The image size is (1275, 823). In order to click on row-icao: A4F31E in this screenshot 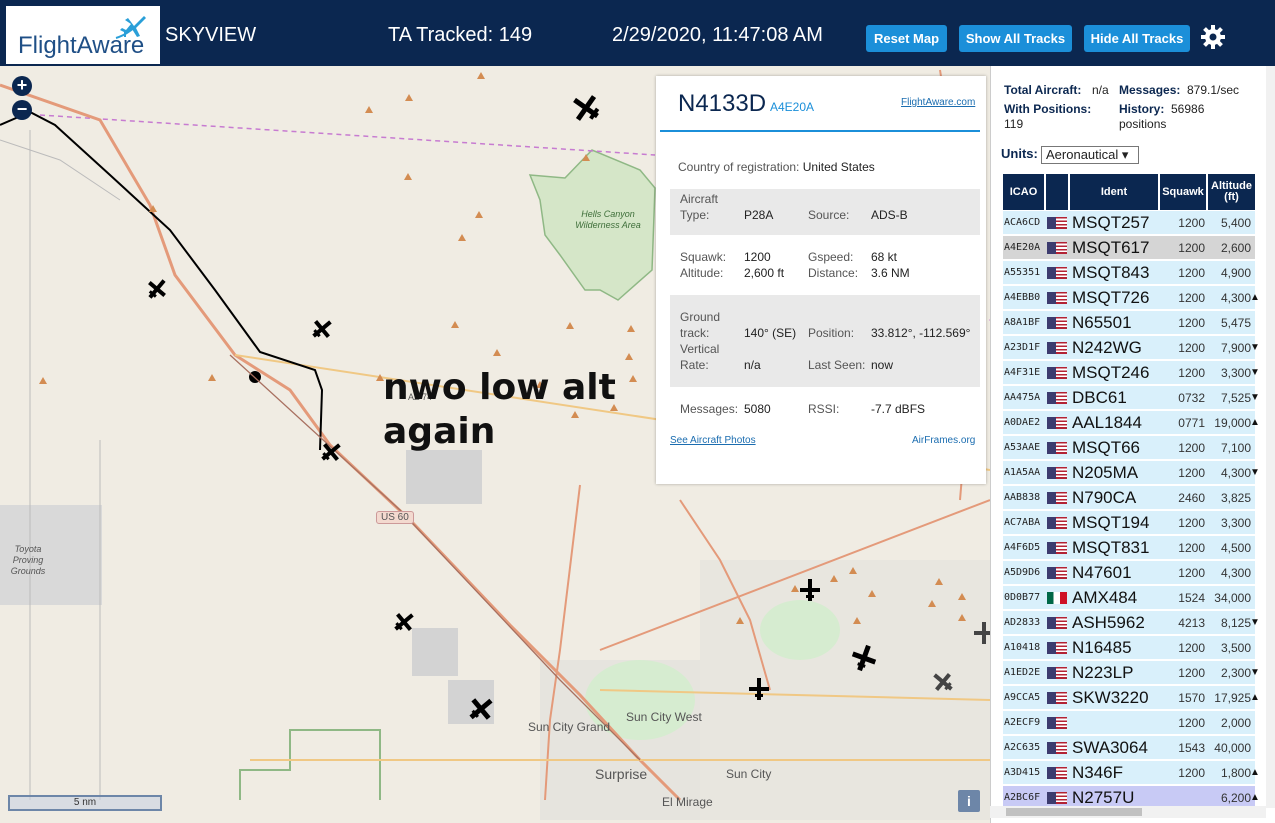, I will do `click(1022, 372)`.